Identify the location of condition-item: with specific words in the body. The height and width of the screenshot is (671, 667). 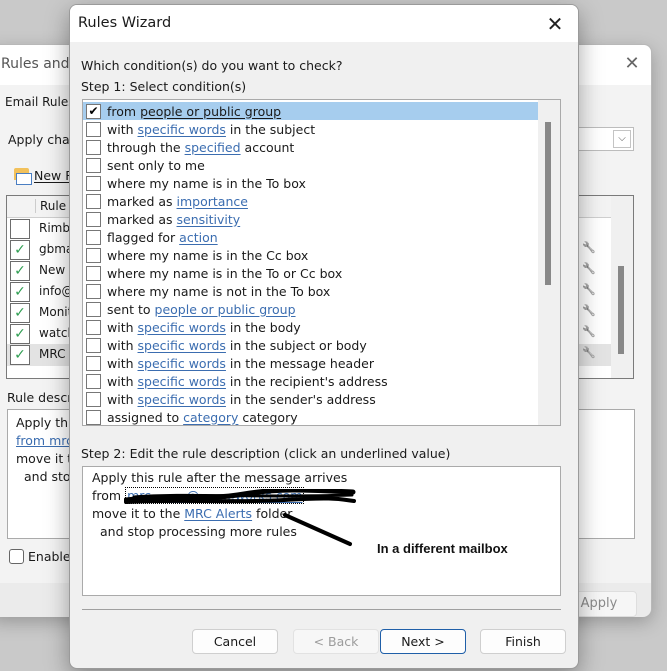
(310, 327).